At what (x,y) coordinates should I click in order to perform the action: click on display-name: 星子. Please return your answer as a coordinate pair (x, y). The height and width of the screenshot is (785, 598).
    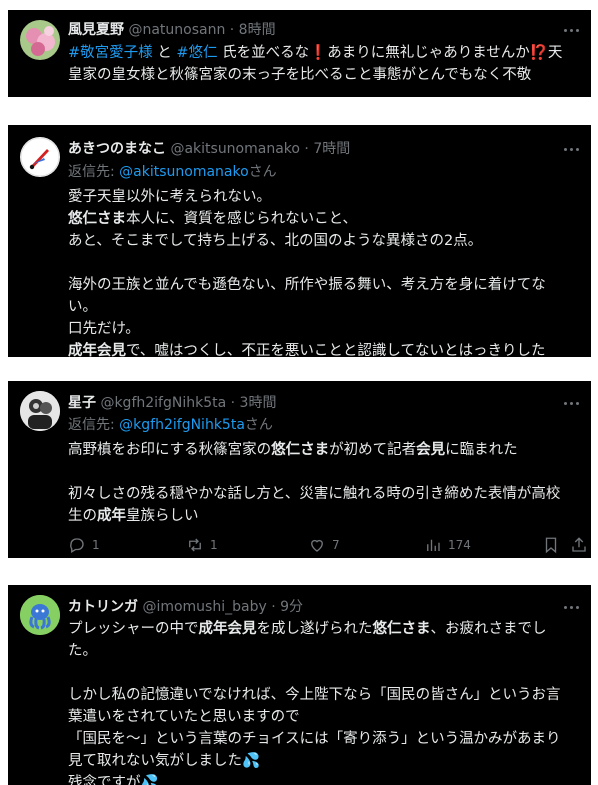
    Looking at the image, I should click on (82, 403).